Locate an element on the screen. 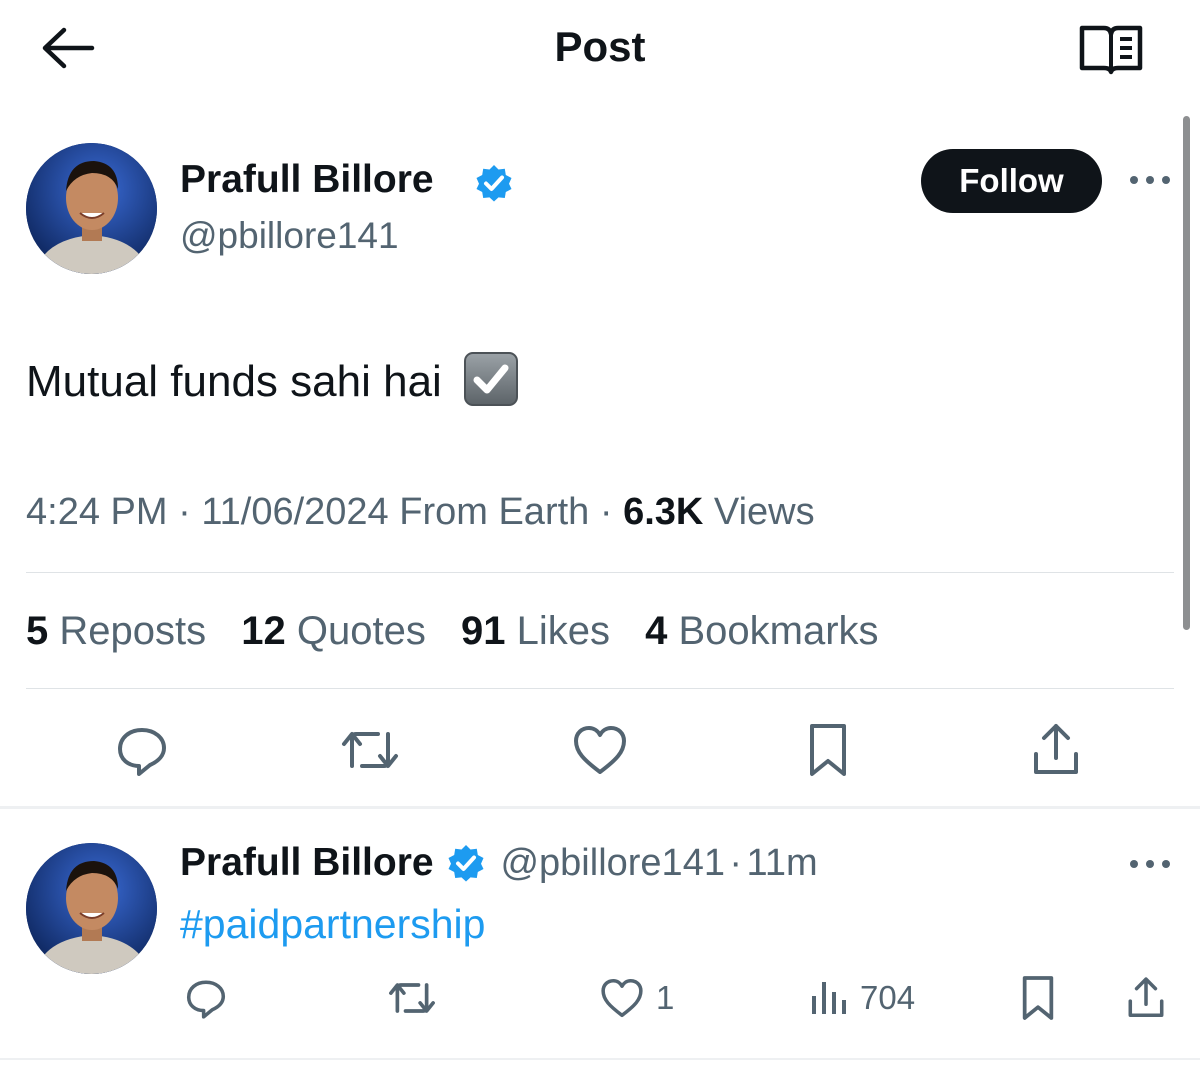 The width and height of the screenshot is (1200, 1076). post-source: From Earth is located at coordinates (494, 512).